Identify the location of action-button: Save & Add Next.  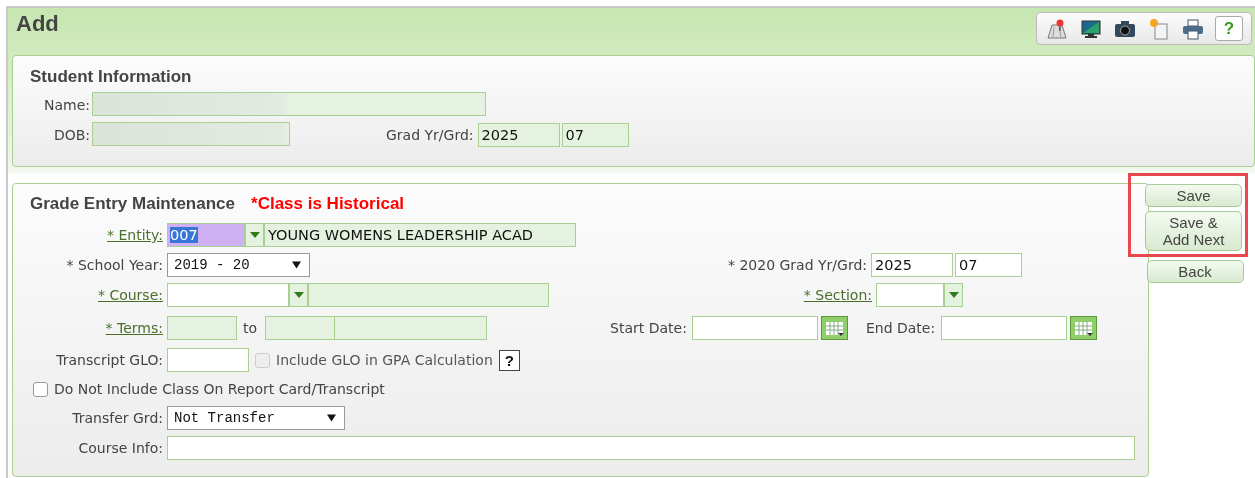
(1193, 231).